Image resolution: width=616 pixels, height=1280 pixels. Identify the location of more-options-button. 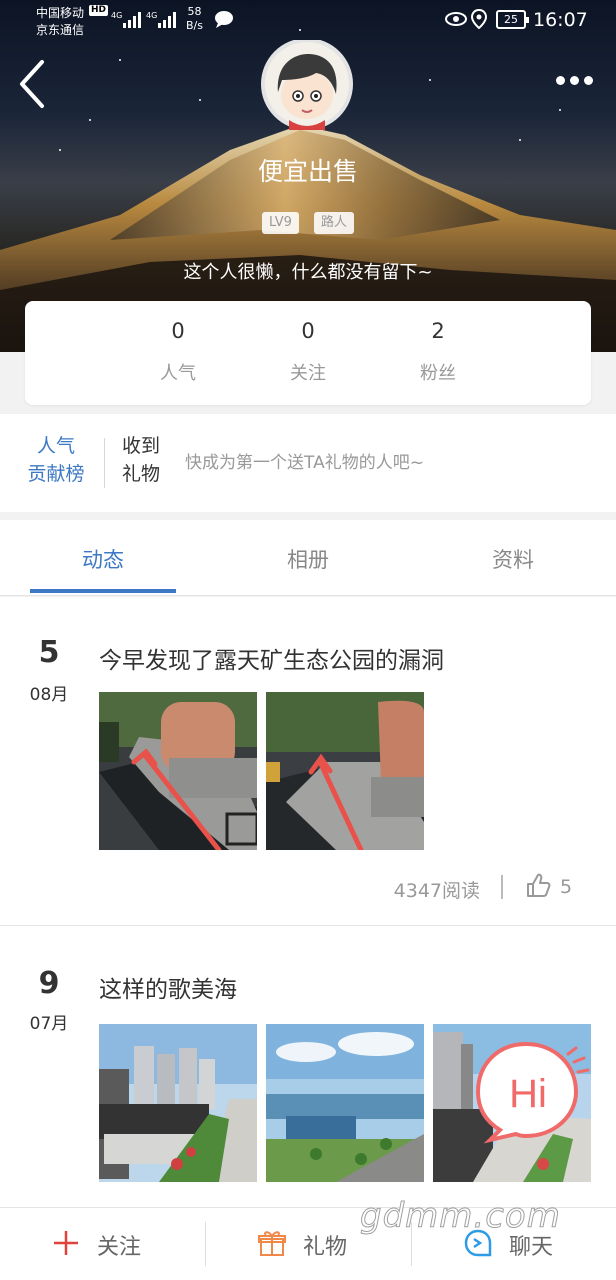
(574, 82).